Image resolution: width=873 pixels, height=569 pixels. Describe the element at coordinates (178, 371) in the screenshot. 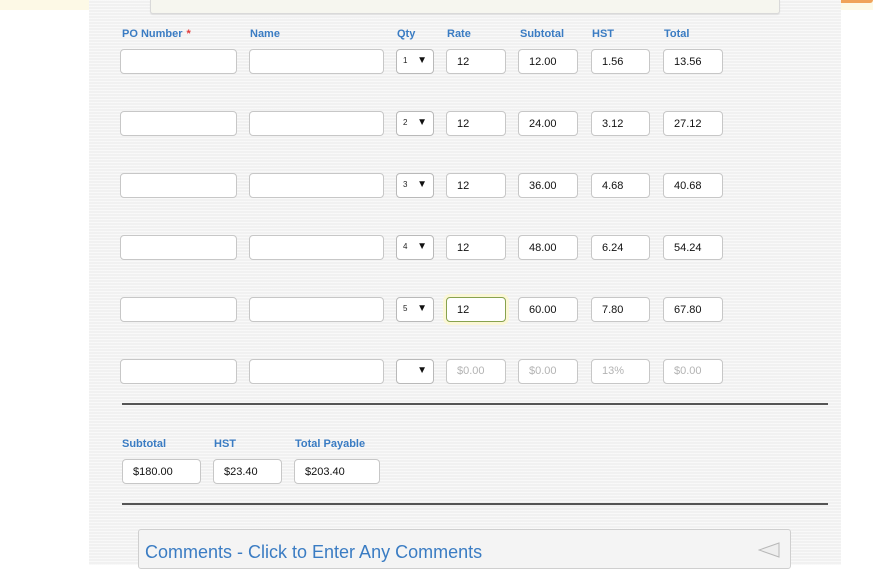

I see `po-number-input-empty` at that location.